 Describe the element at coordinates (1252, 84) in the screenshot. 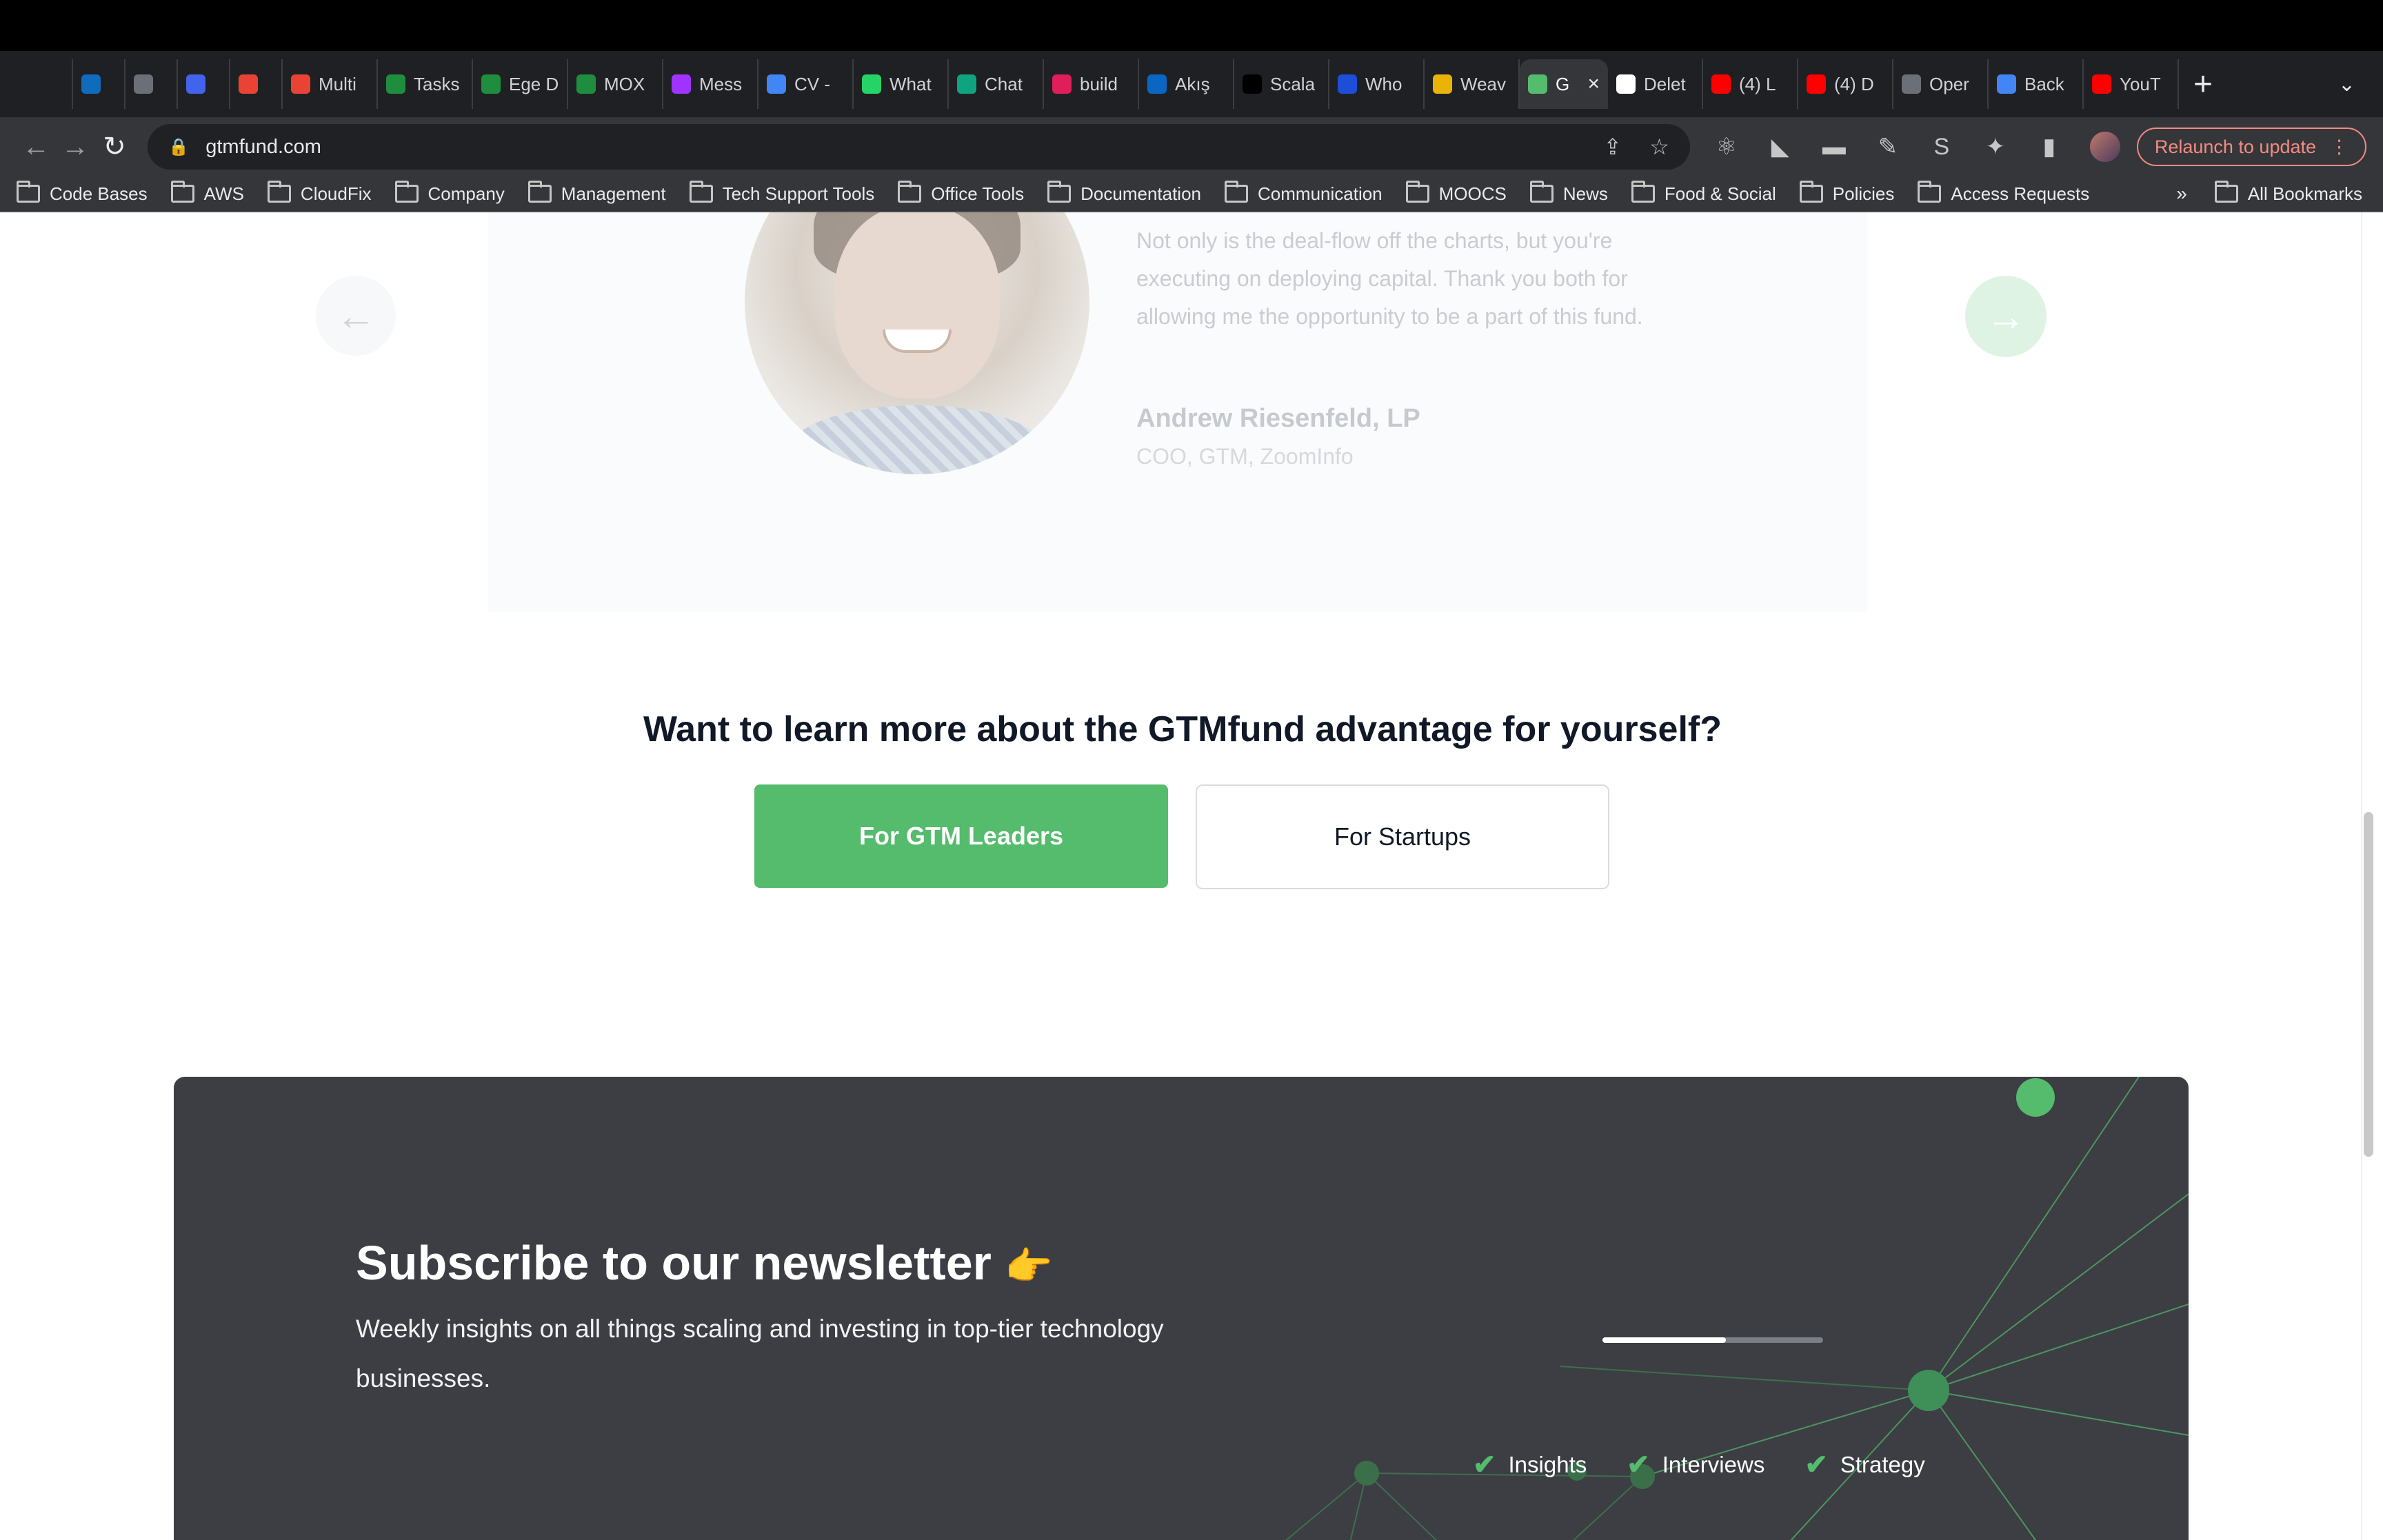

I see `medium-icon` at that location.